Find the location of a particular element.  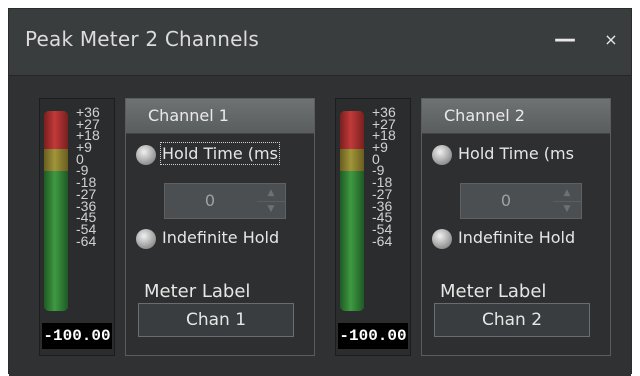

close-button: × is located at coordinates (611, 40).